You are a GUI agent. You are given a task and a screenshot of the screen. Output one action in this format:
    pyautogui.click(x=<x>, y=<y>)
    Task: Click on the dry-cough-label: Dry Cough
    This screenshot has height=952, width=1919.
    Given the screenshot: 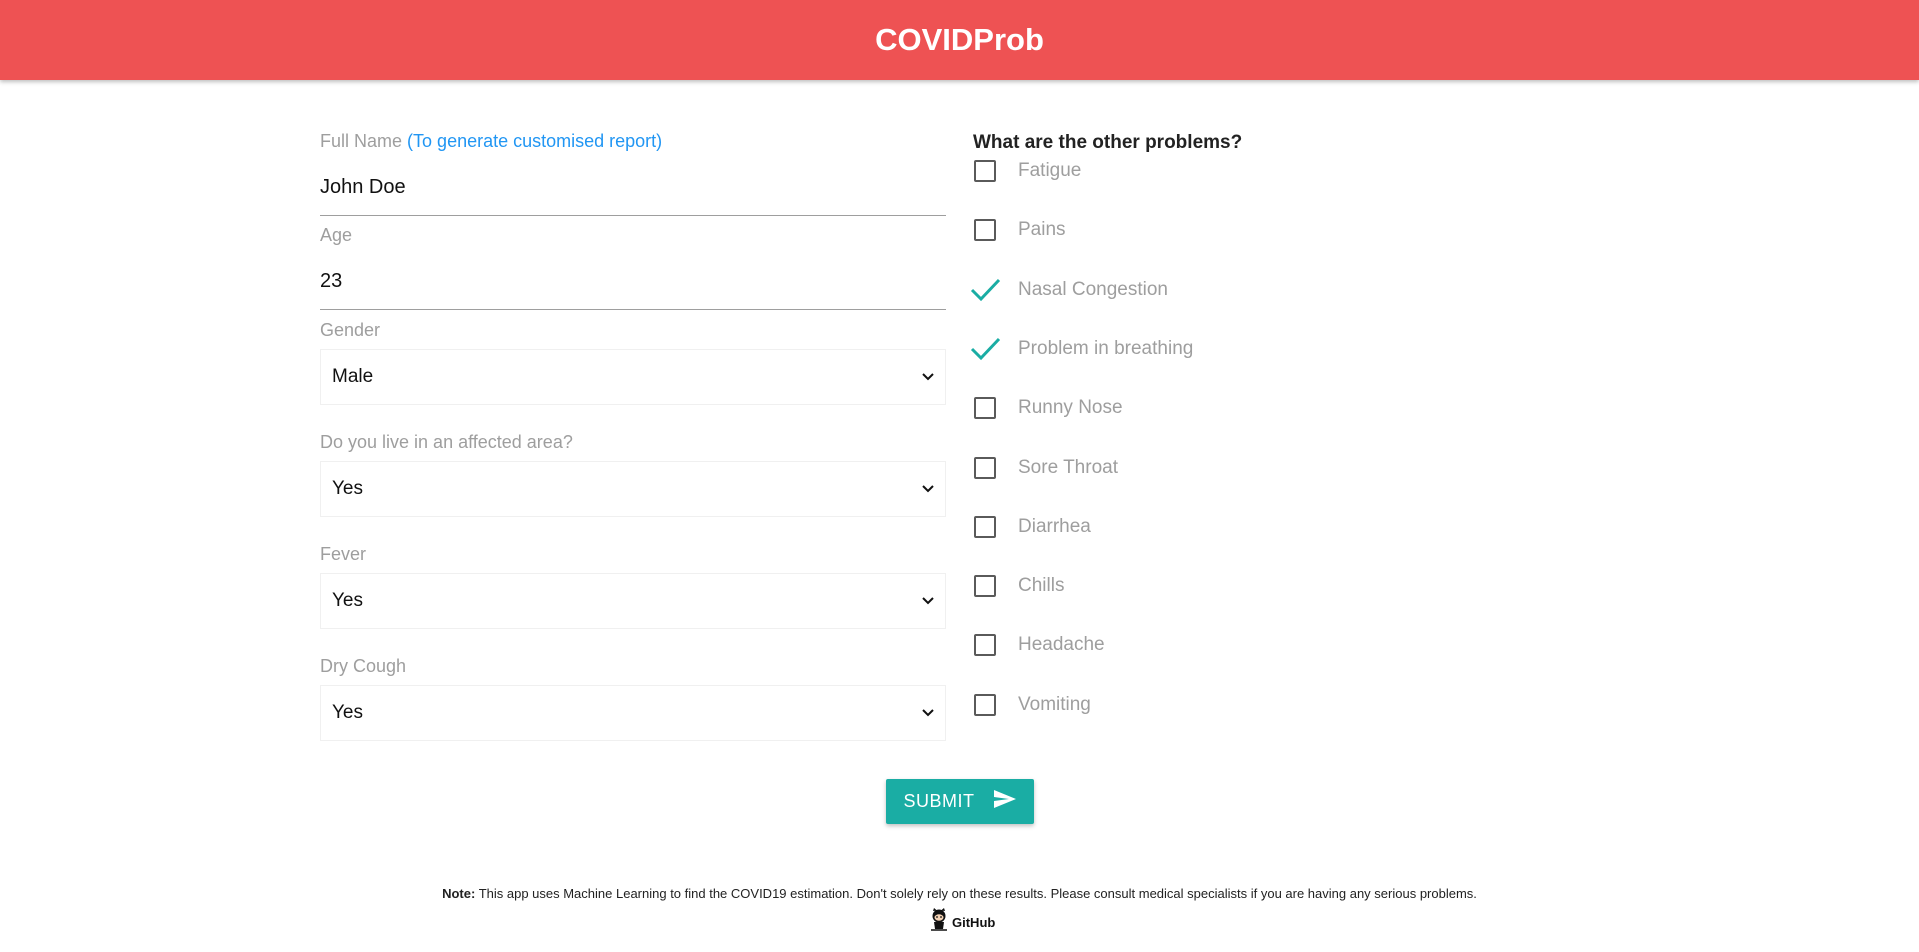 What is the action you would take?
    pyautogui.click(x=363, y=666)
    